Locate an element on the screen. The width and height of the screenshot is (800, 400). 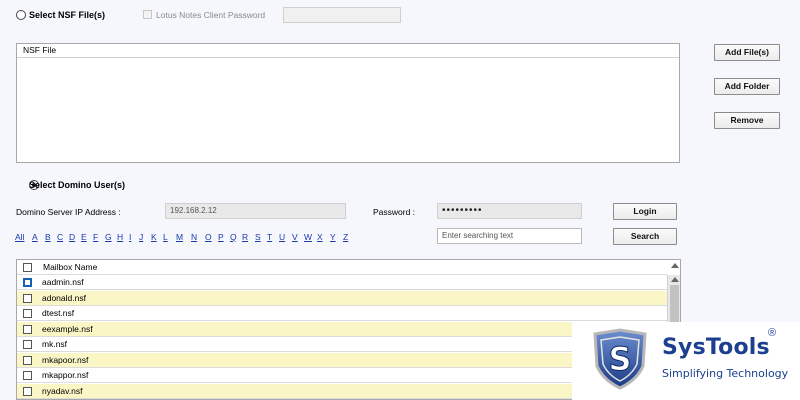
mailbox-name: mk.nsf is located at coordinates (55, 344).